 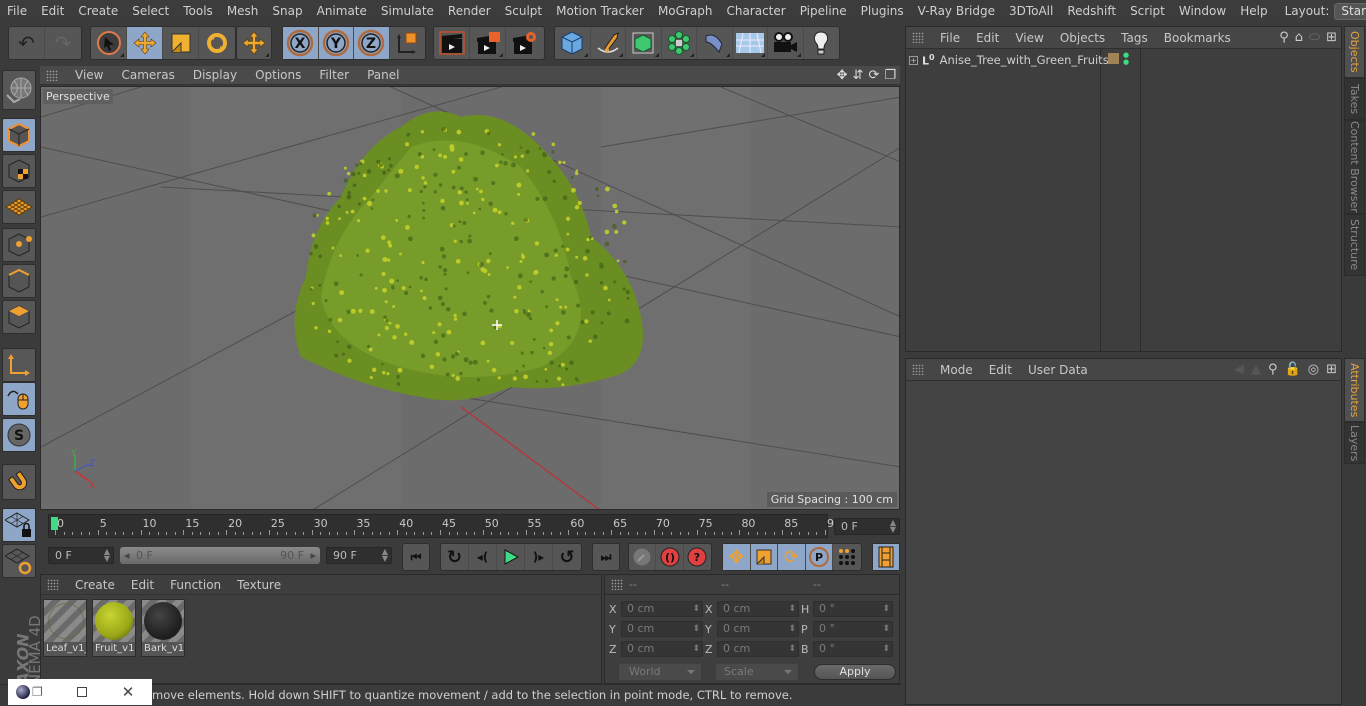 I want to click on light-button, so click(x=821, y=43).